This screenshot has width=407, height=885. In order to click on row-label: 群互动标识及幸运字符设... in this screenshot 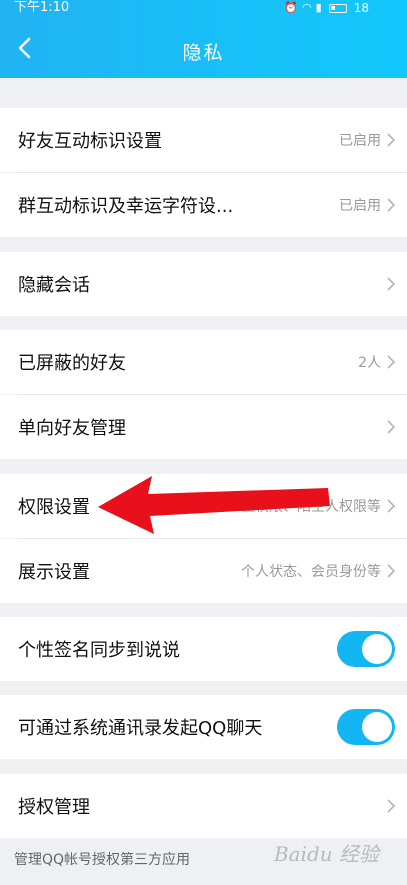, I will do `click(126, 206)`.